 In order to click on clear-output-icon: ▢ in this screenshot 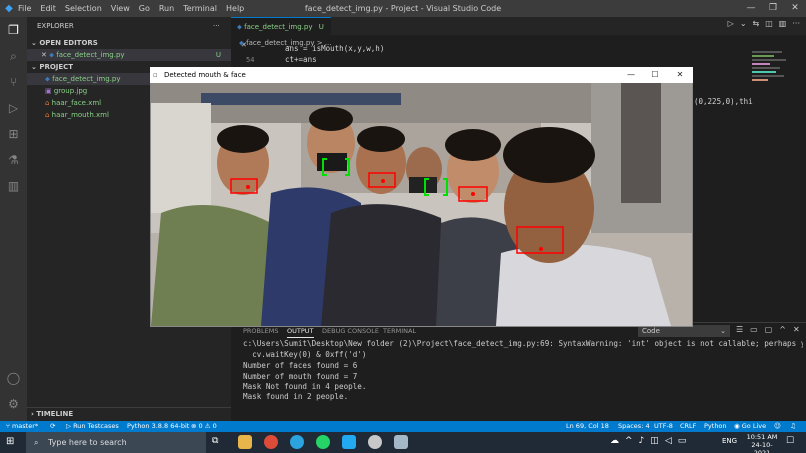, I will do `click(769, 329)`.